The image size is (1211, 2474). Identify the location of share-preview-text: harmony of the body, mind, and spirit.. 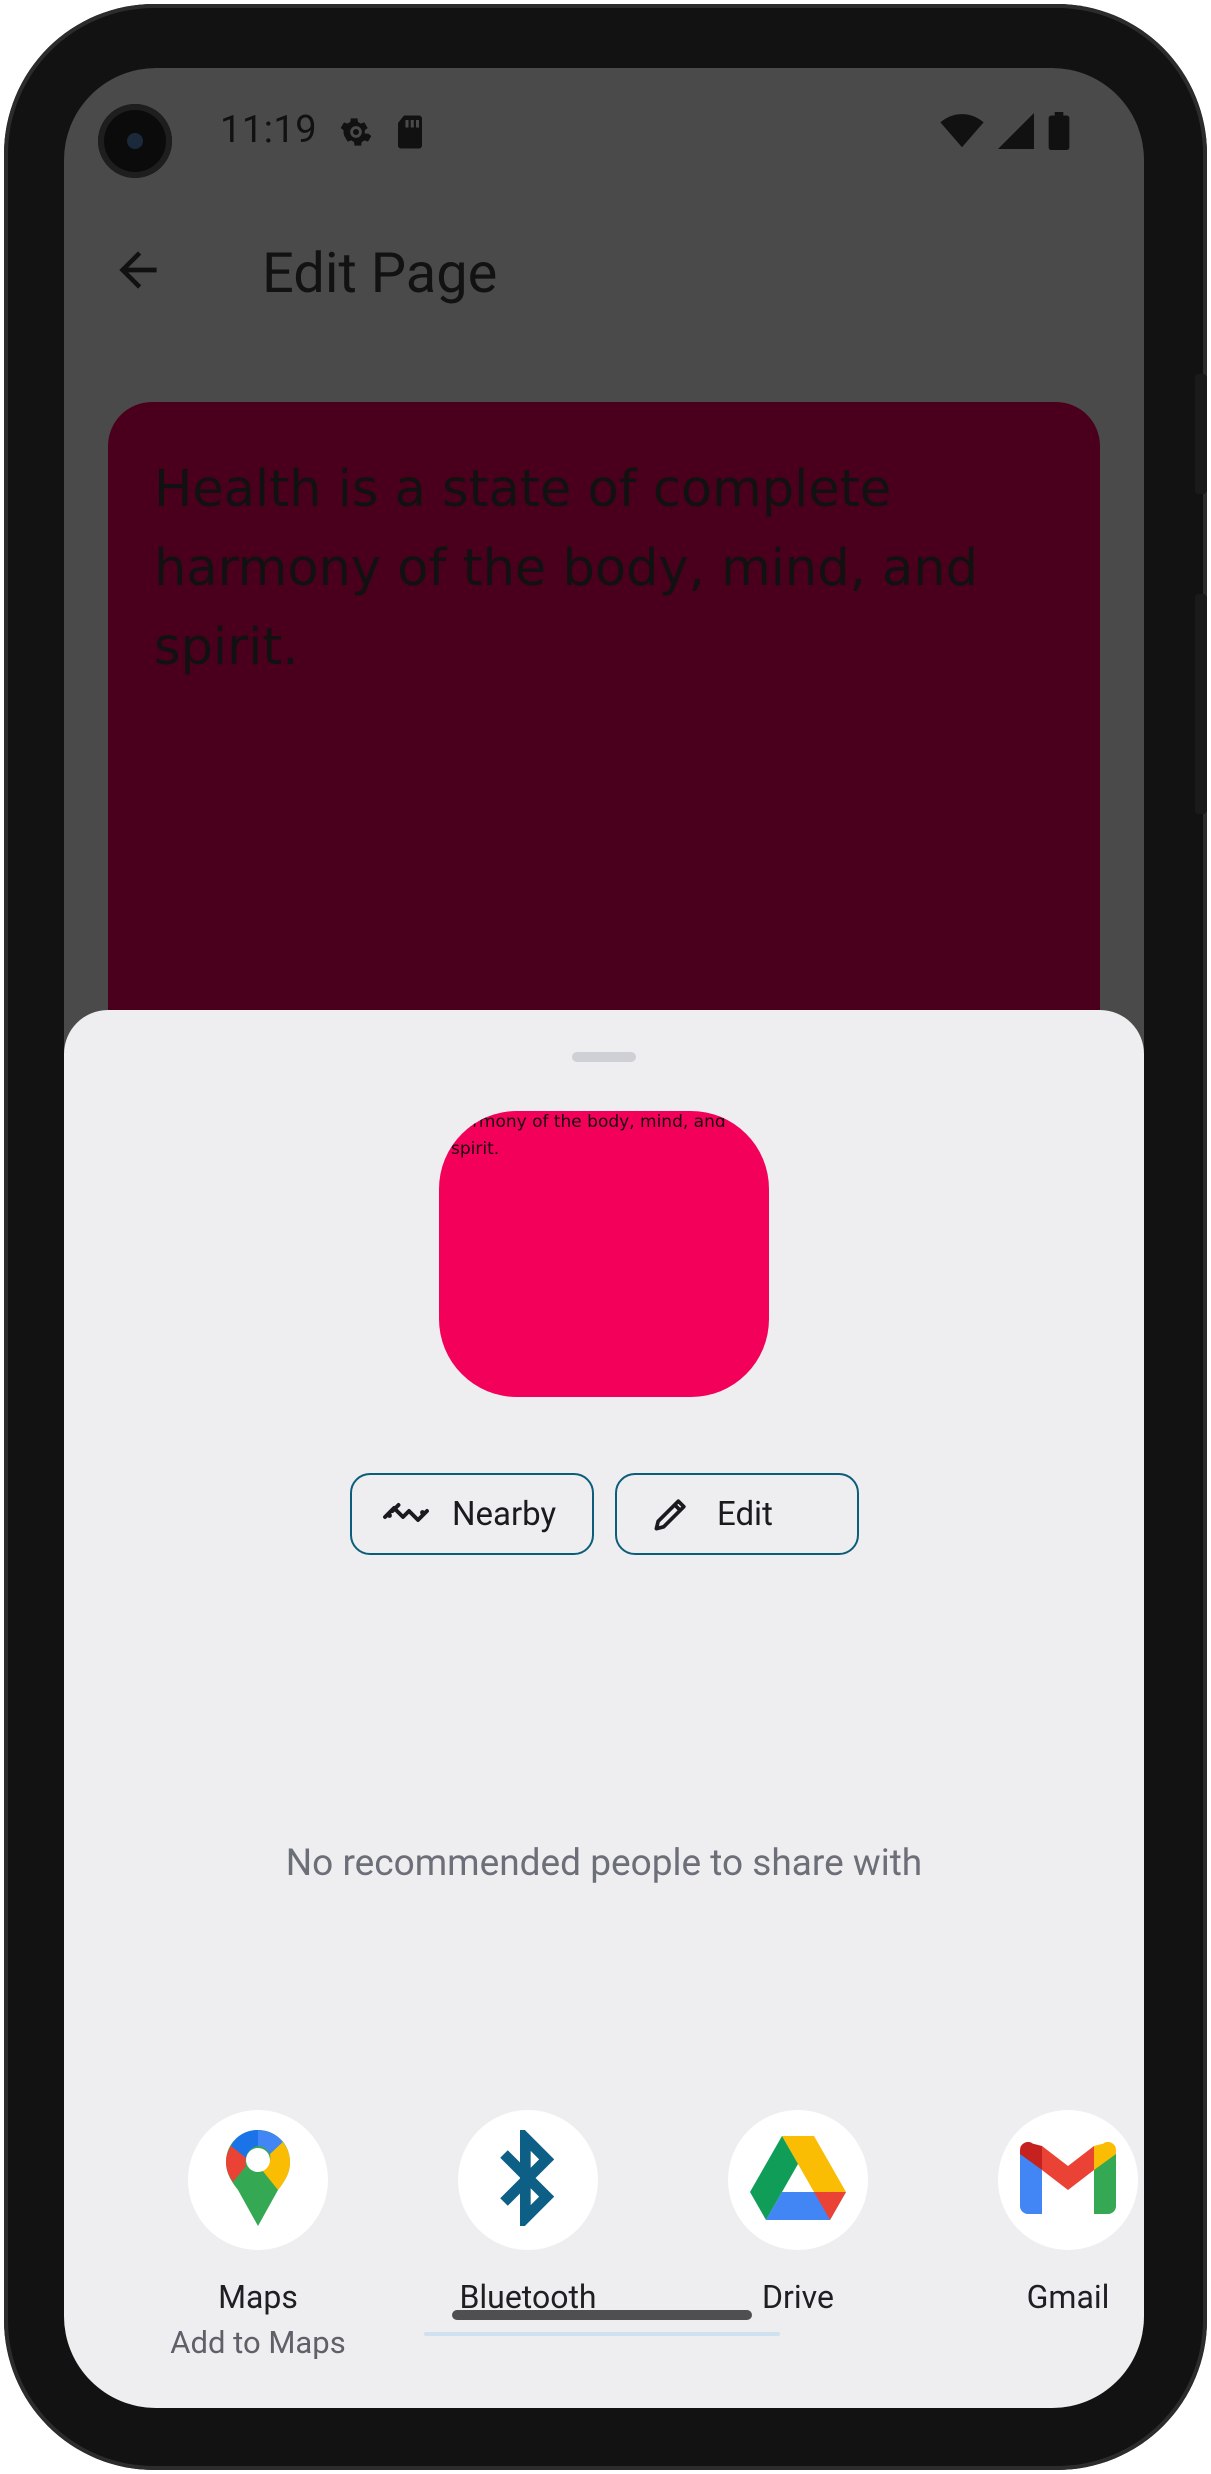
(588, 1135).